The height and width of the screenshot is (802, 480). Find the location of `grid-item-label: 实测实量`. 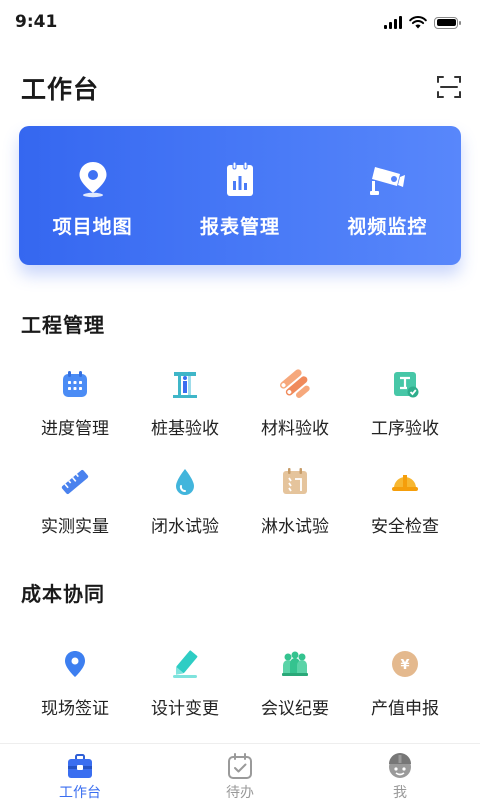

grid-item-label: 实测实量 is located at coordinates (75, 527).